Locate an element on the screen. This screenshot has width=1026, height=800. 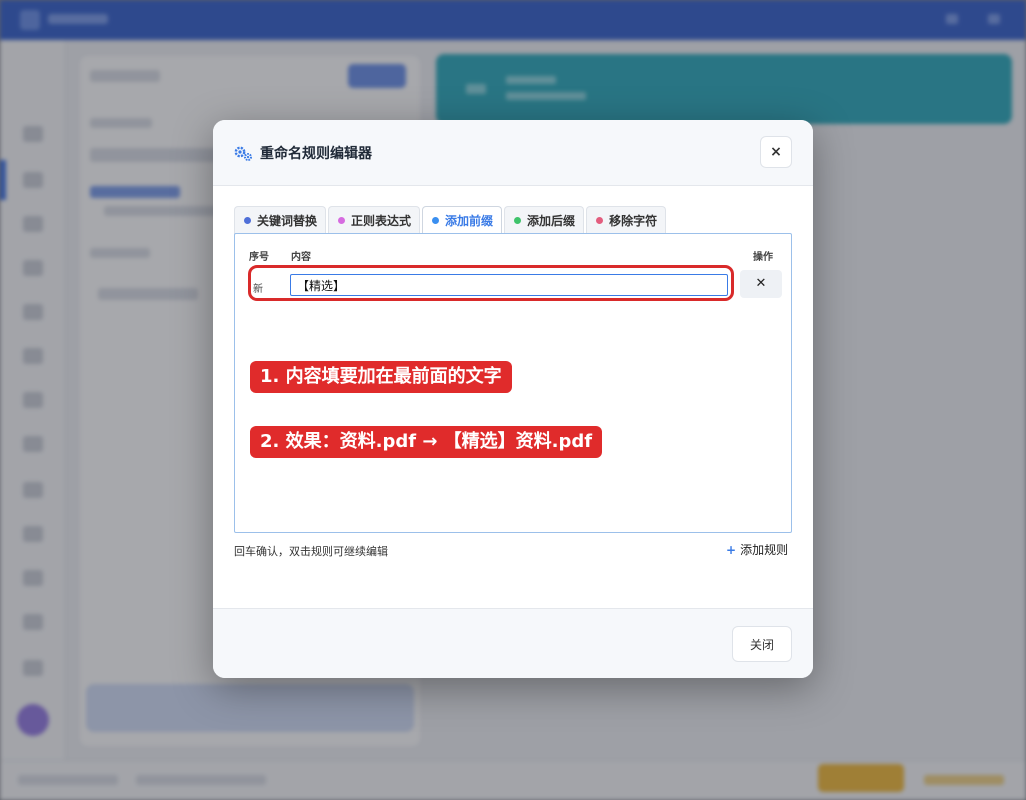
close-icon: × is located at coordinates (776, 152).